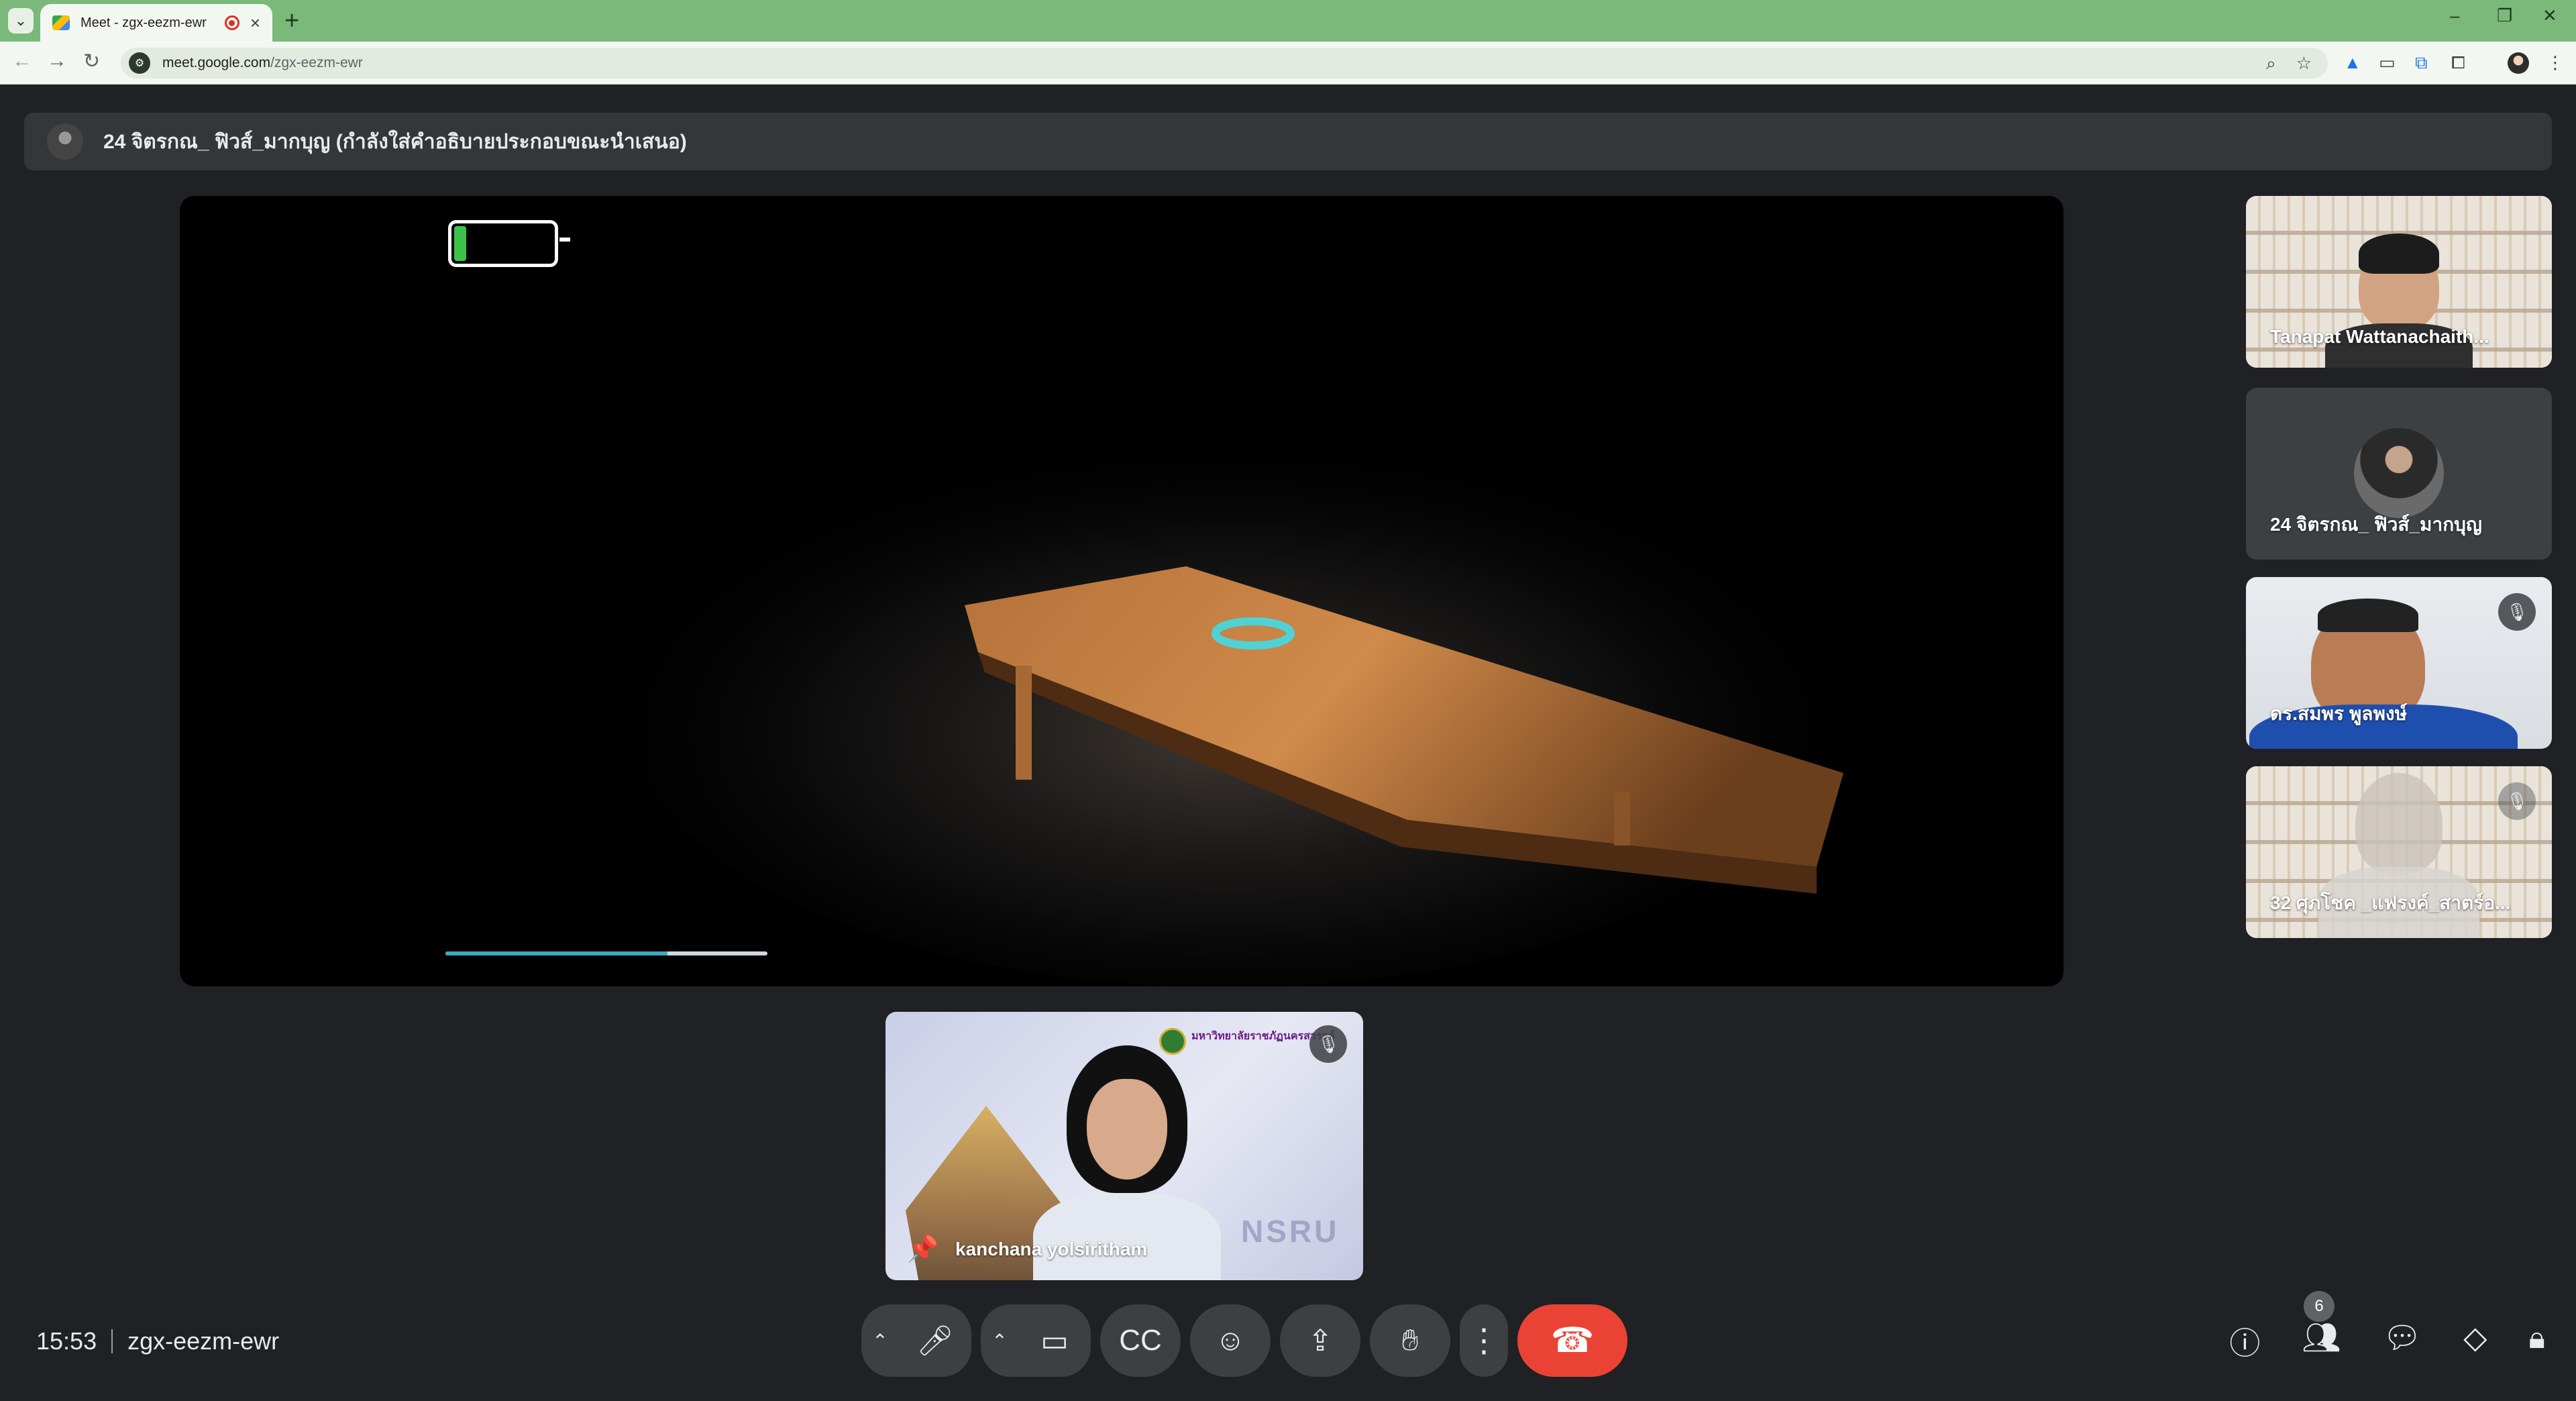 This screenshot has height=1401, width=2576. What do you see at coordinates (2475, 1341) in the screenshot?
I see `activities-icon: ◇` at bounding box center [2475, 1341].